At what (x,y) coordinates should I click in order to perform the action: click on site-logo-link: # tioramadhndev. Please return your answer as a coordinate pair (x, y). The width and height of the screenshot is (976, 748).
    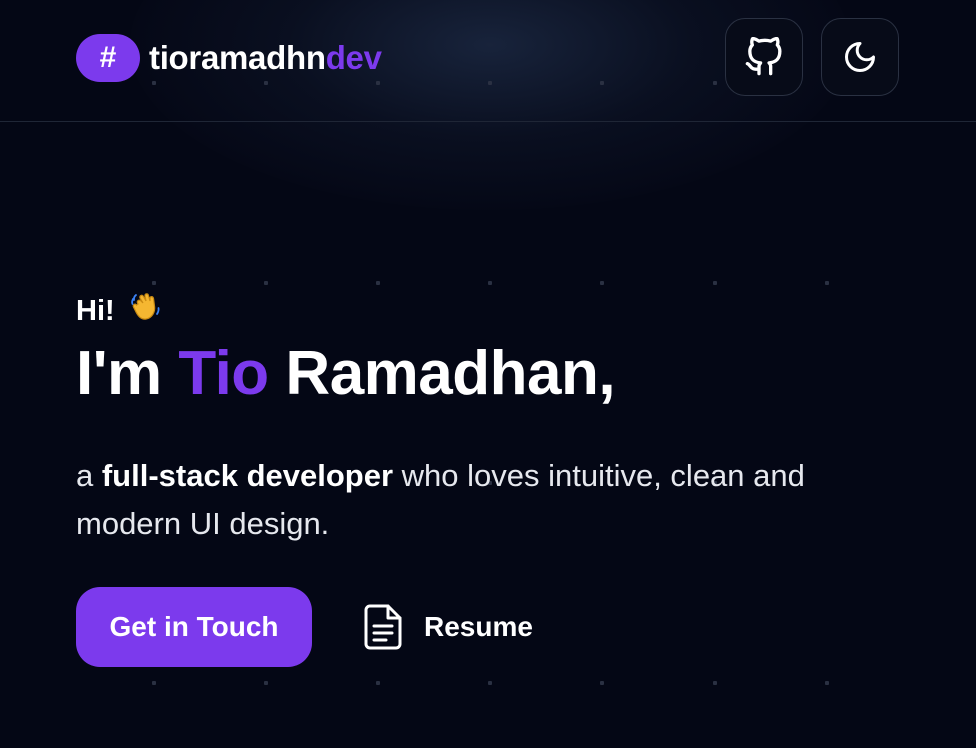
    Looking at the image, I should click on (229, 58).